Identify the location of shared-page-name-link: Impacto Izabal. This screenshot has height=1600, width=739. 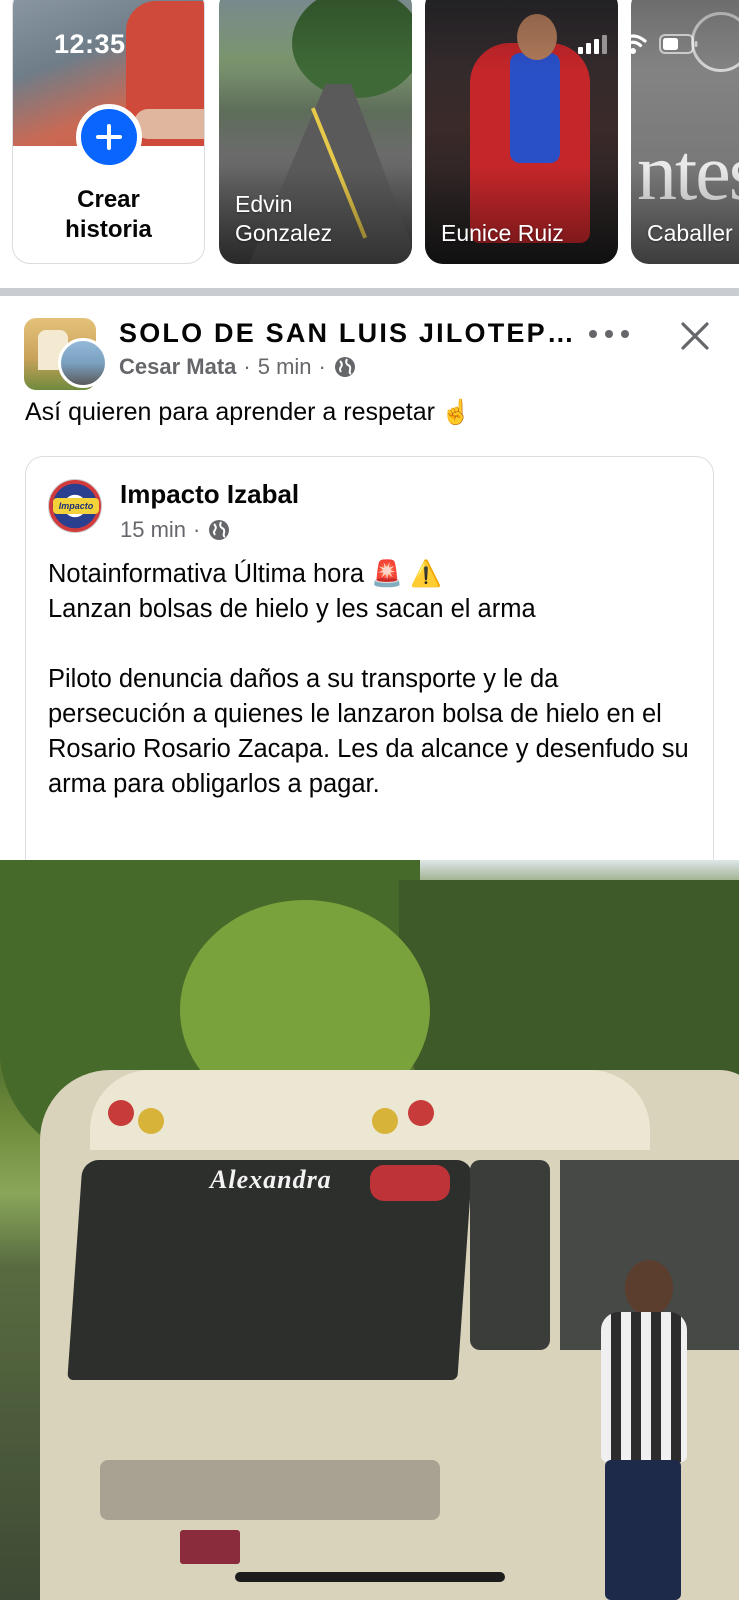
(209, 494).